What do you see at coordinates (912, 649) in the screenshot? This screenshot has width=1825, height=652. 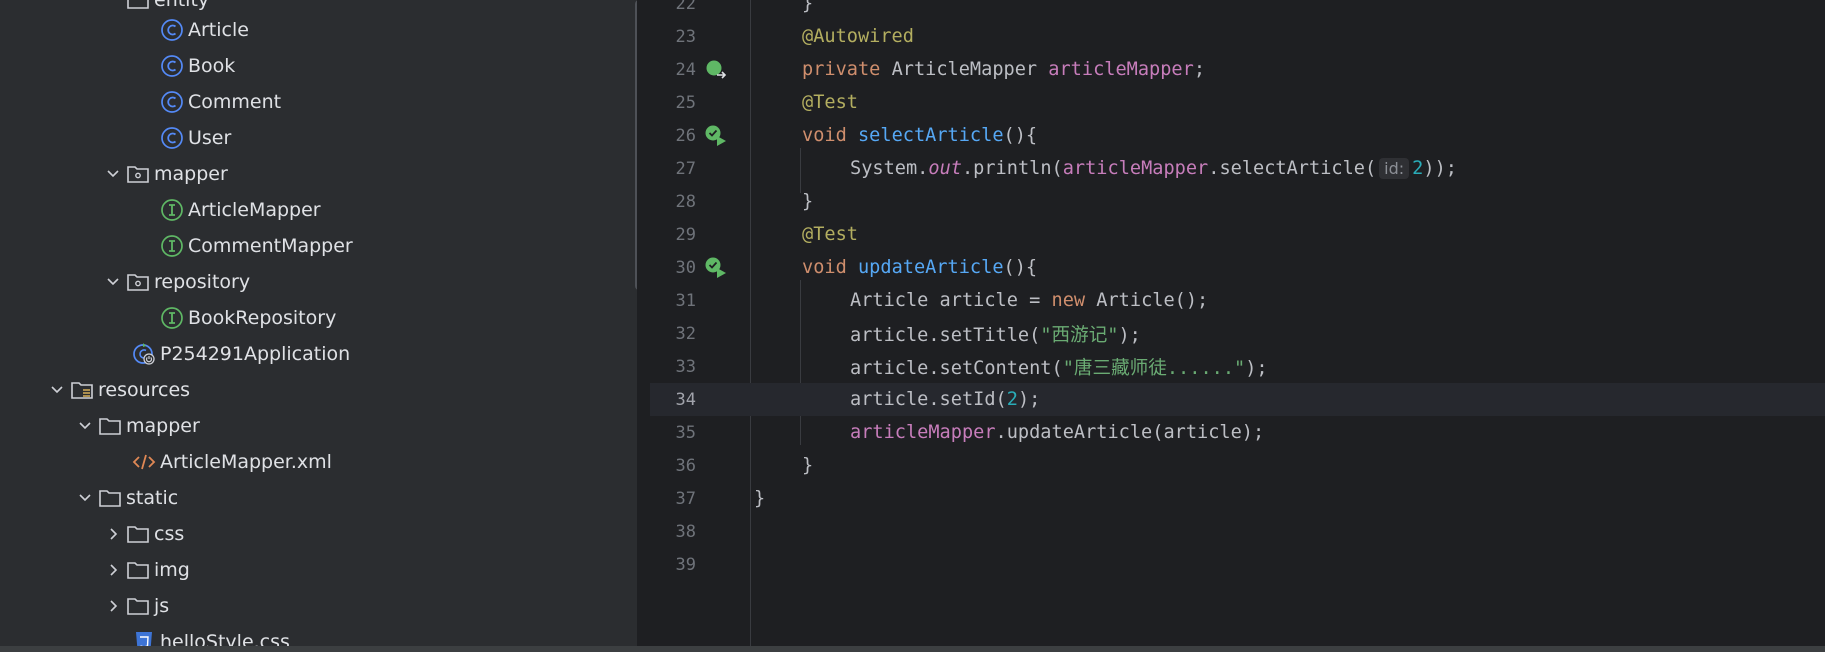 I see `horizontal-scrollbar` at bounding box center [912, 649].